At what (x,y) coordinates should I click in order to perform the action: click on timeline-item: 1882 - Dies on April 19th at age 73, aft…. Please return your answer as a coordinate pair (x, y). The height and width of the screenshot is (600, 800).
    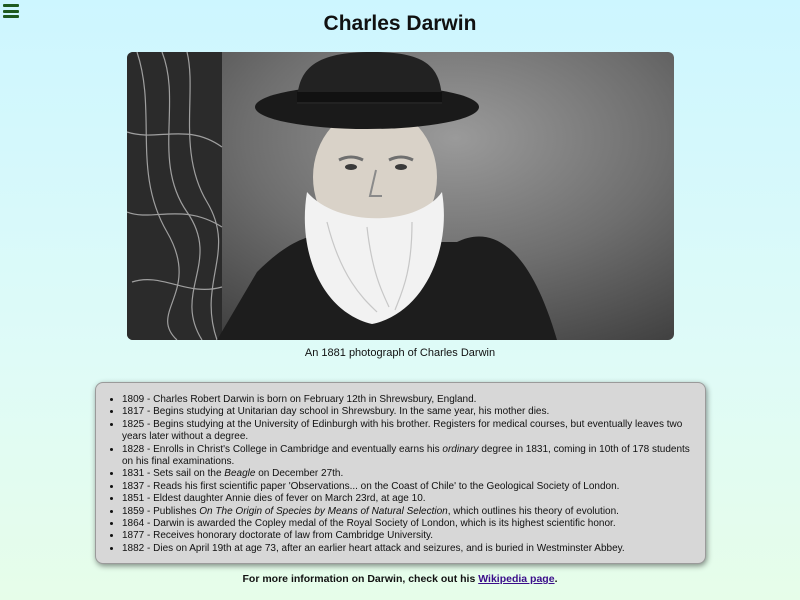
    Looking at the image, I should click on (409, 549).